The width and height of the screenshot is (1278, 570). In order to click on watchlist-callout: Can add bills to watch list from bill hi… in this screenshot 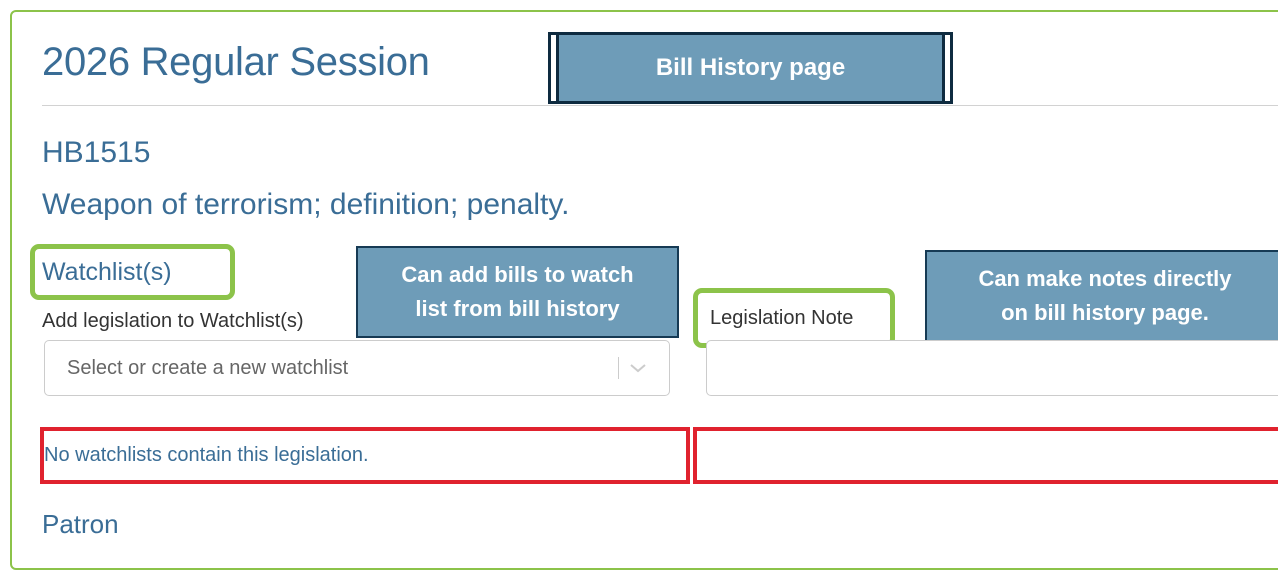, I will do `click(517, 292)`.